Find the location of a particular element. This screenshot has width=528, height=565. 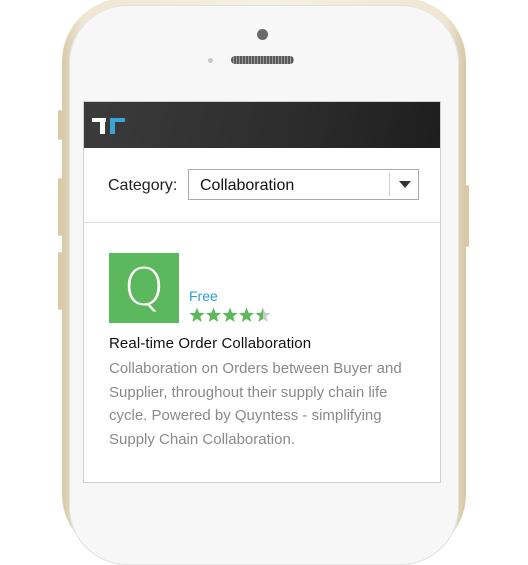

category-label: Category: is located at coordinates (143, 185).